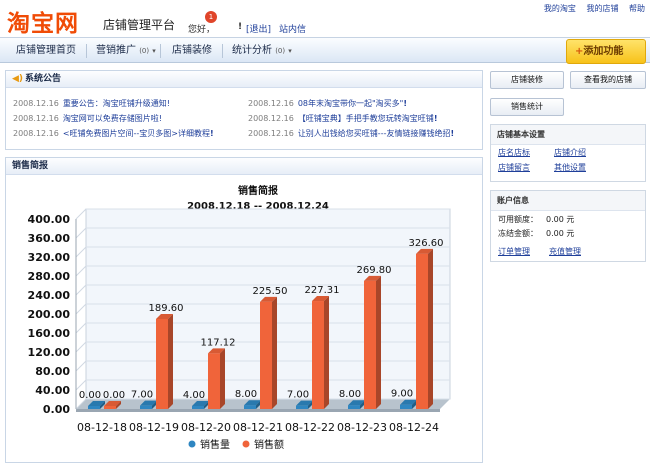  Describe the element at coordinates (49, 333) in the screenshot. I see `y-tick-label: 160.00` at that location.